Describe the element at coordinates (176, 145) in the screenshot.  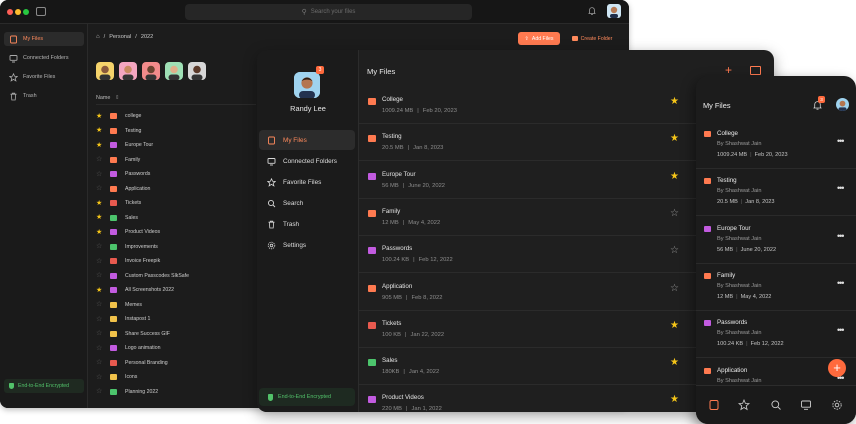
I see `table-row: ★ Europe Tour` at that location.